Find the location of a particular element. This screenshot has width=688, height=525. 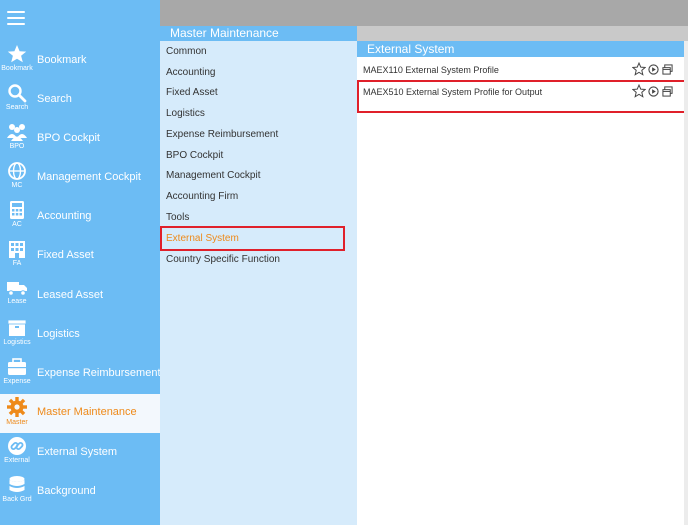

sidebar-item-leased-asset: Lease Leased Asset is located at coordinates (80, 296).